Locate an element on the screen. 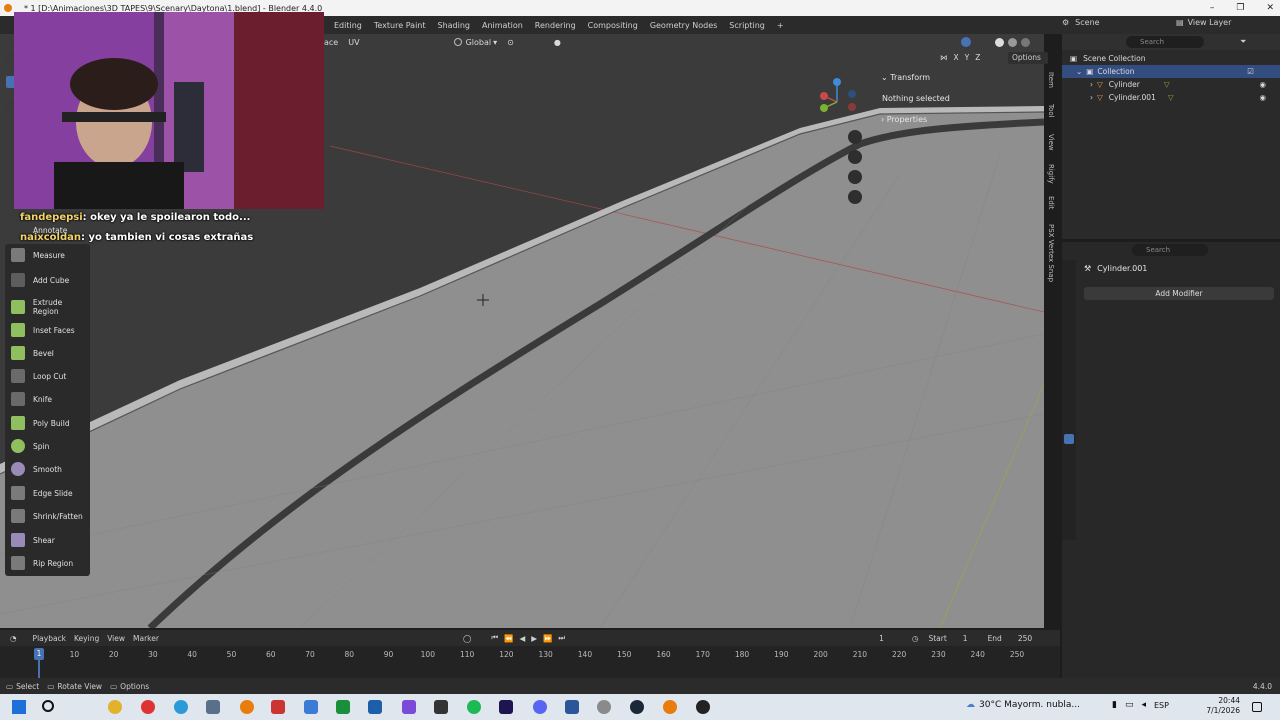 This screenshot has width=1280, height=720. mirror-icon: ⋈ is located at coordinates (944, 57).